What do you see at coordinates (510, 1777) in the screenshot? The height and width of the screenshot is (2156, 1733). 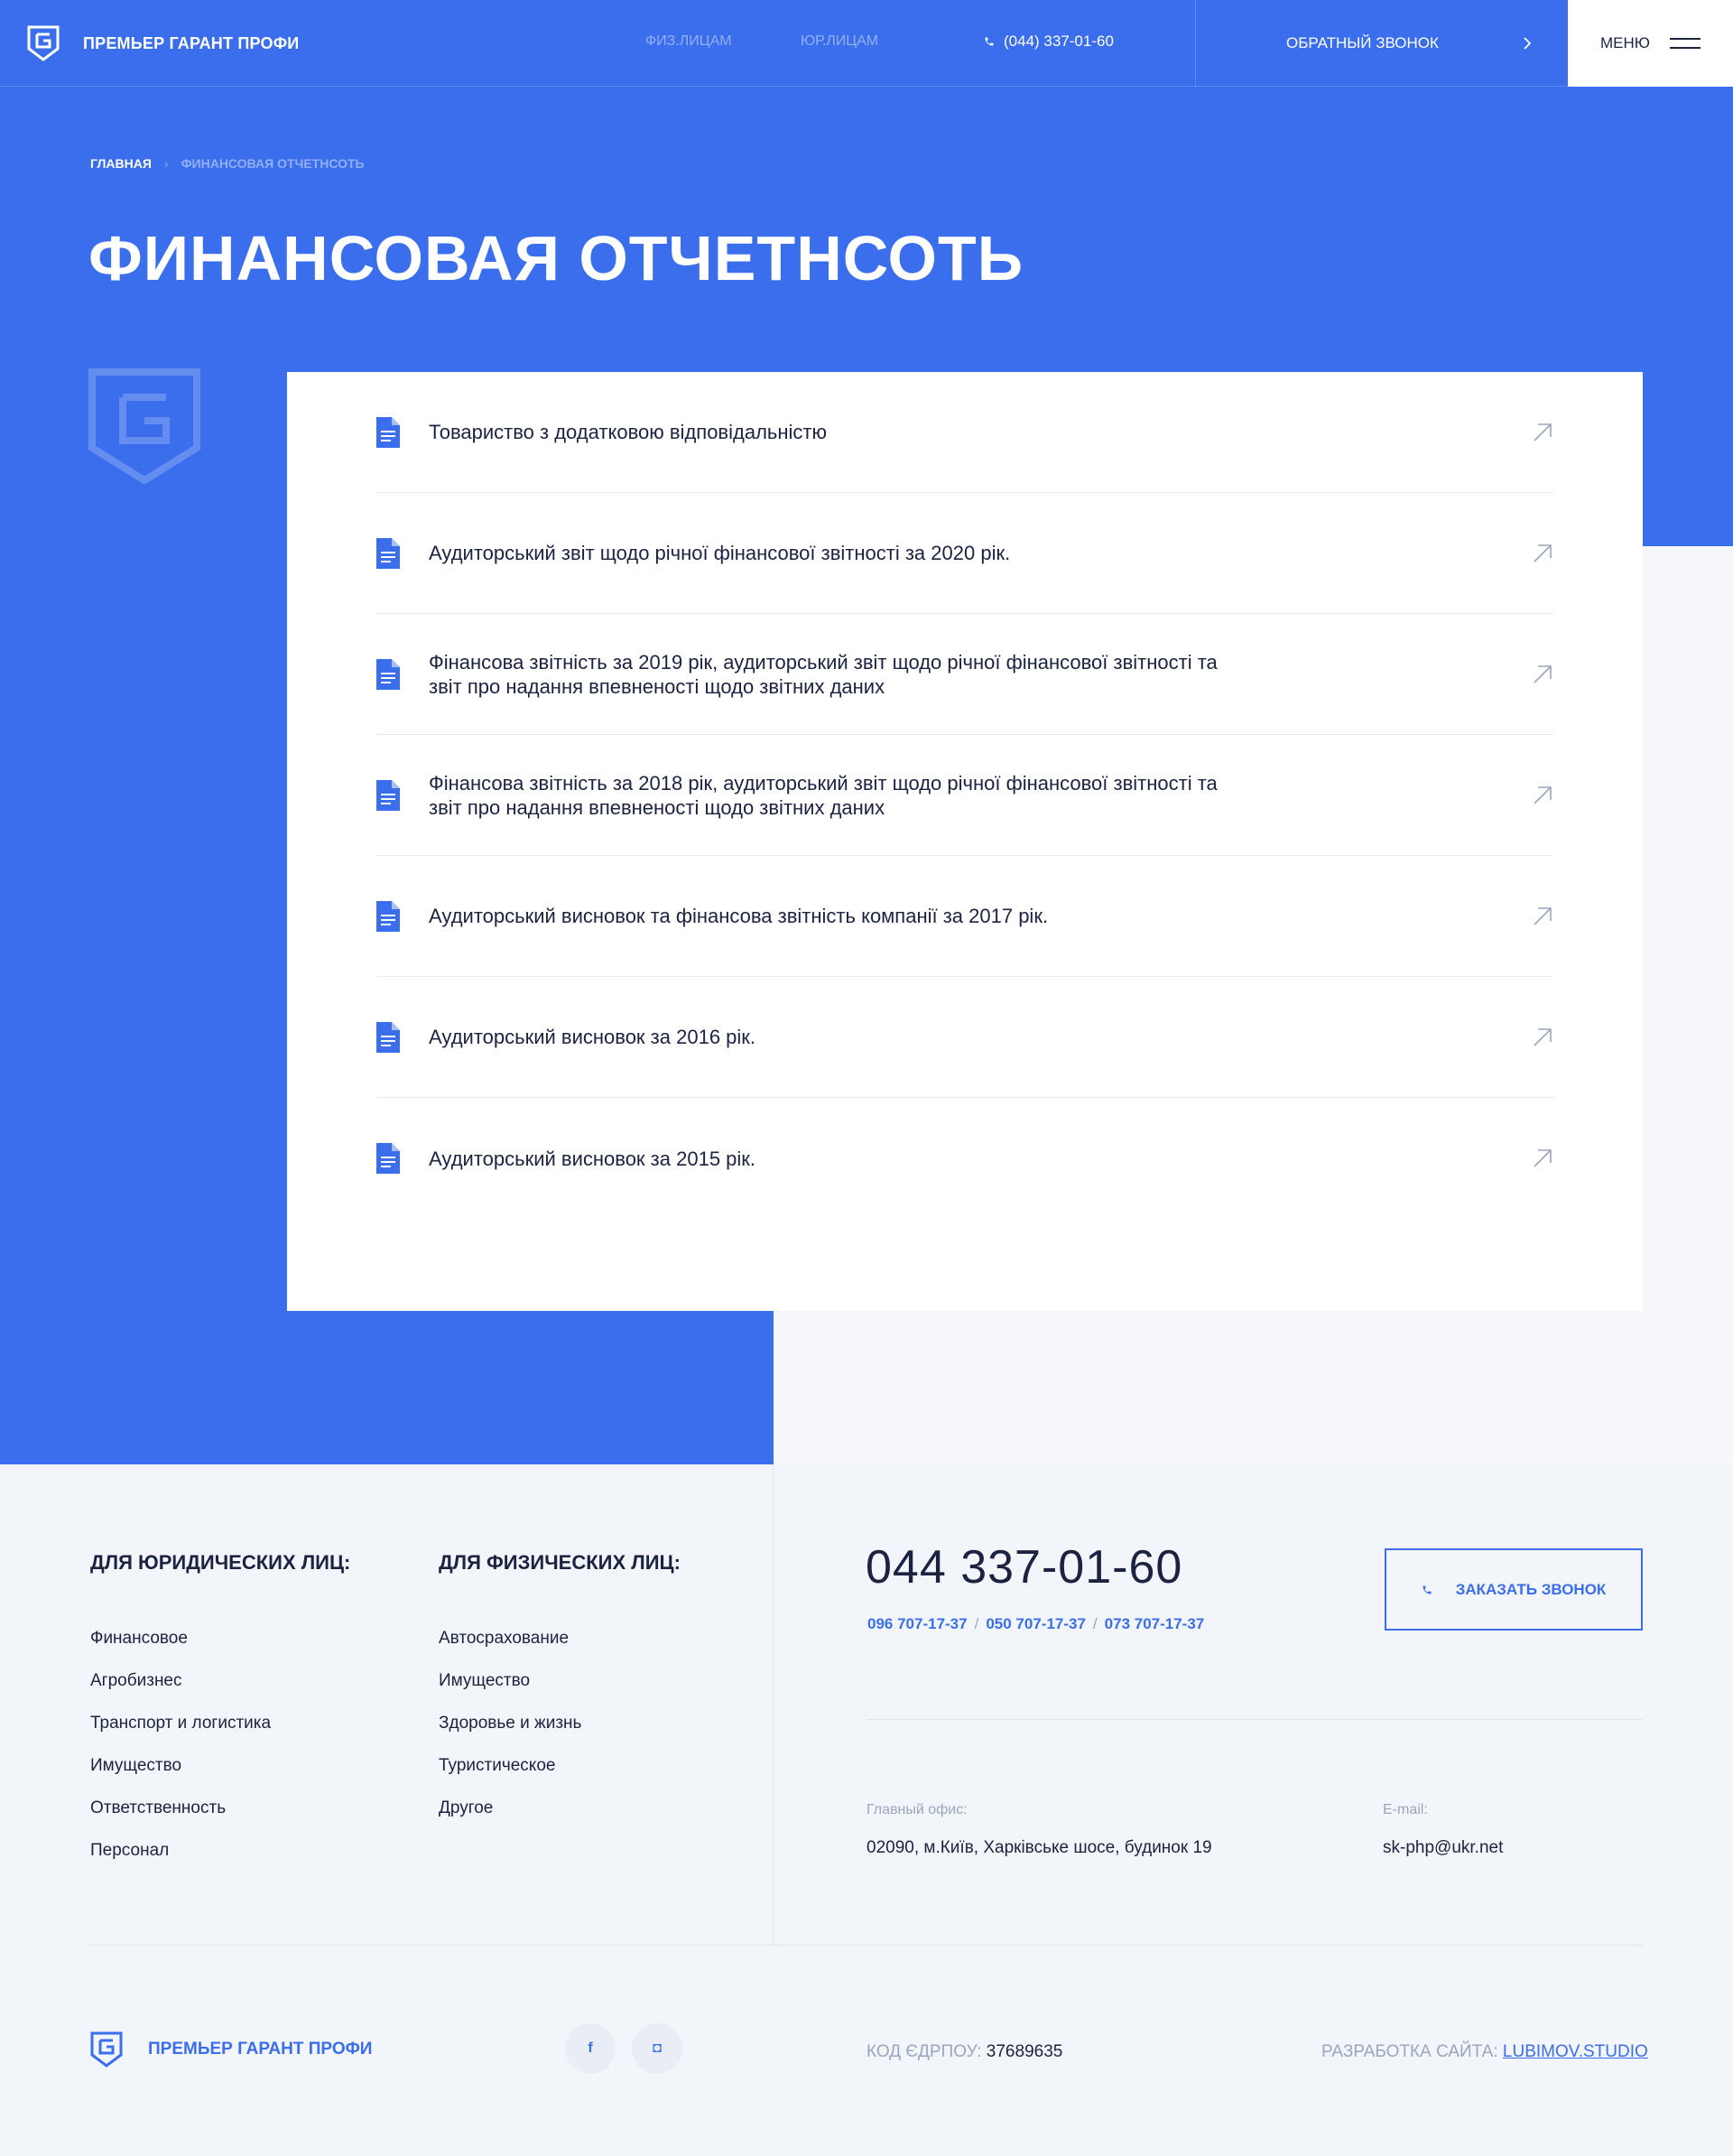 I see `footer-link: Туристическое` at bounding box center [510, 1777].